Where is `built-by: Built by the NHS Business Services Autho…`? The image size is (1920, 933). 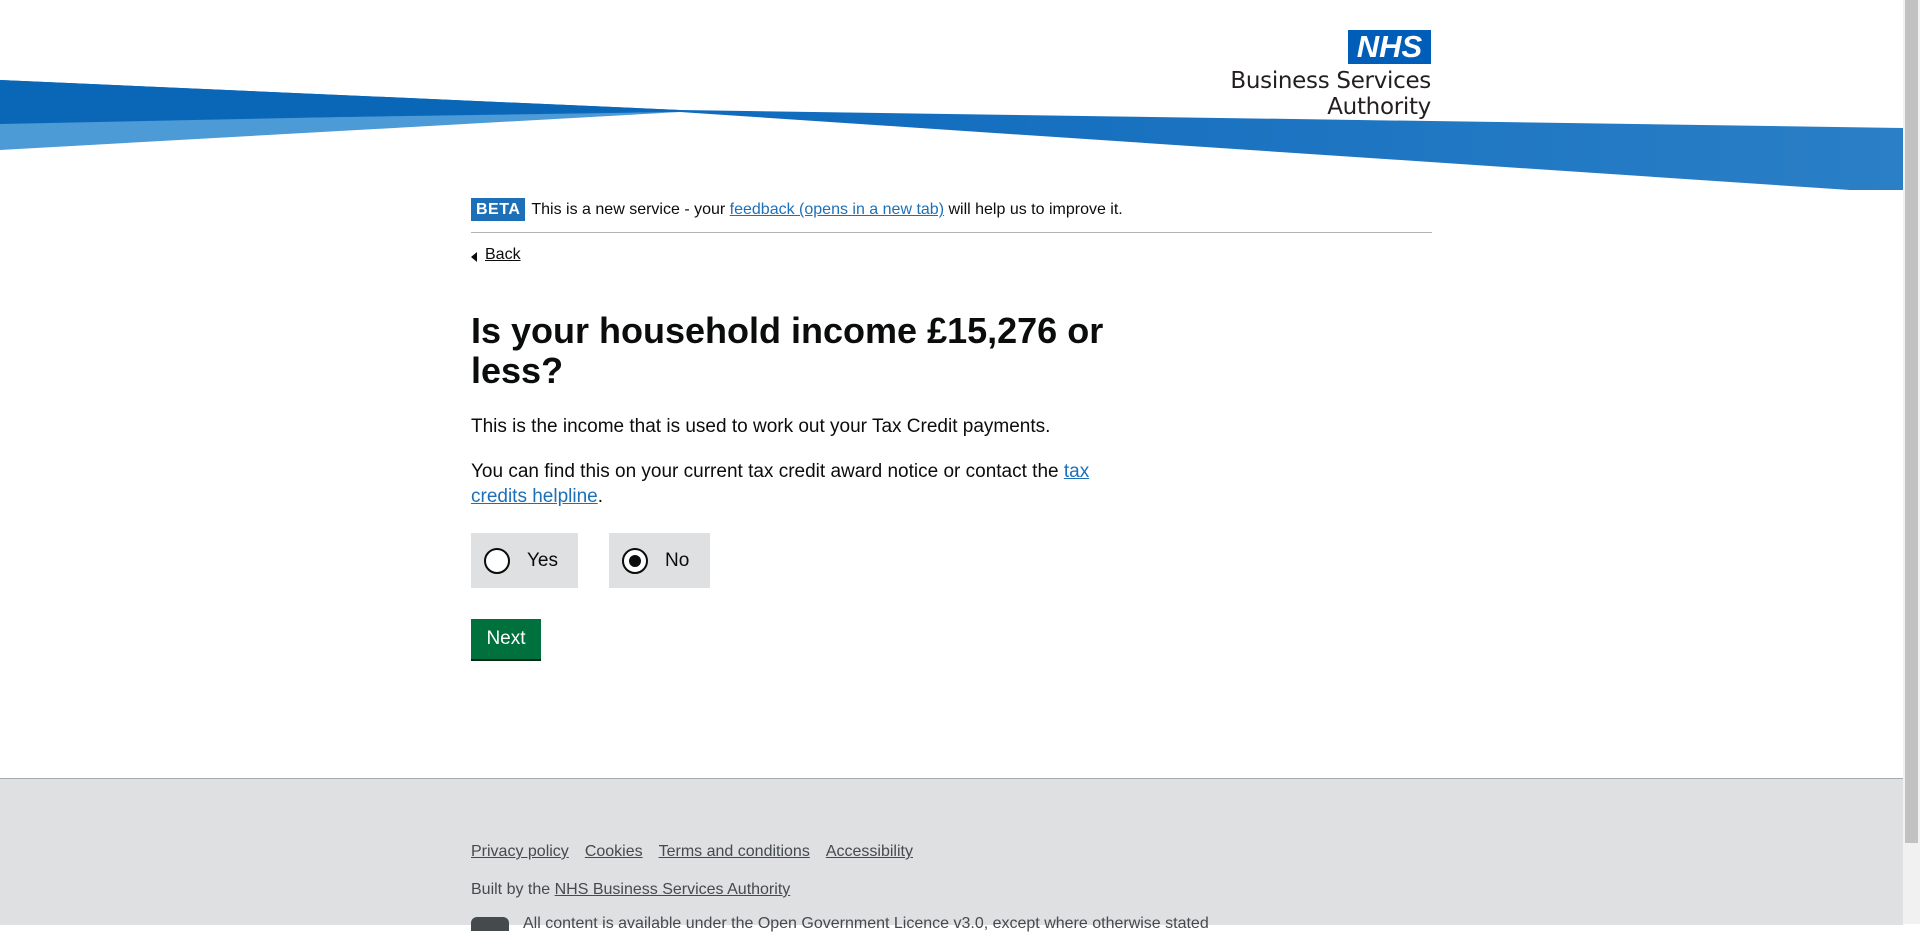
built-by: Built by the NHS Business Services Autho… is located at coordinates (630, 890).